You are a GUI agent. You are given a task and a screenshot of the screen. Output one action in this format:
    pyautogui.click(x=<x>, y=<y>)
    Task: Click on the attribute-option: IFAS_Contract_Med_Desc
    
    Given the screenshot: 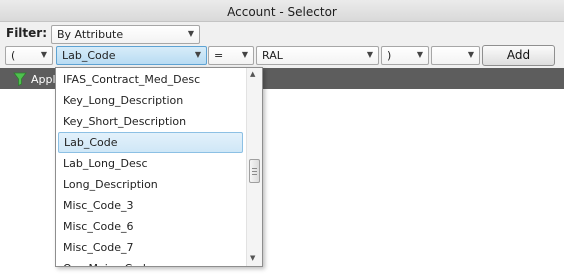 What is the action you would take?
    pyautogui.click(x=150, y=79)
    